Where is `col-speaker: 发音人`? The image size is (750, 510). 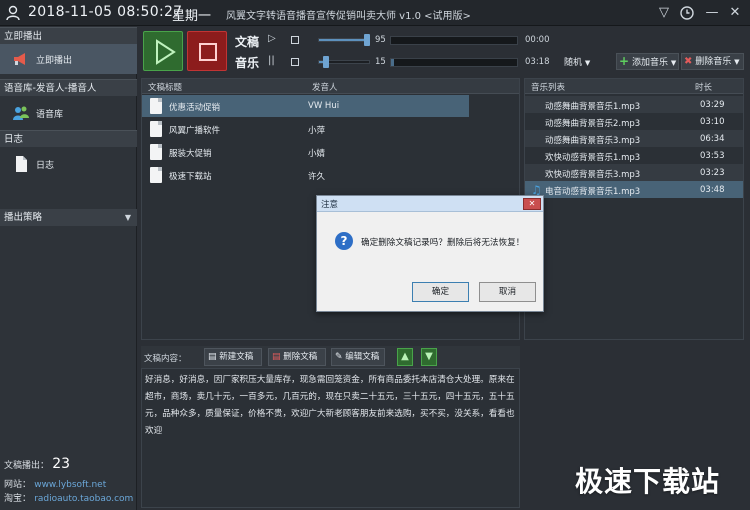 col-speaker: 发音人 is located at coordinates (325, 88).